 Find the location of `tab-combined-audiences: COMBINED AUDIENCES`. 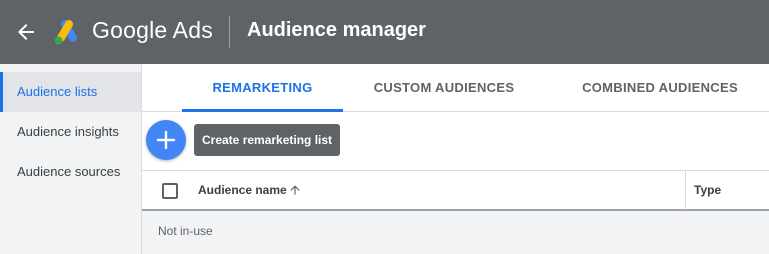

tab-combined-audiences: COMBINED AUDIENCES is located at coordinates (660, 88).